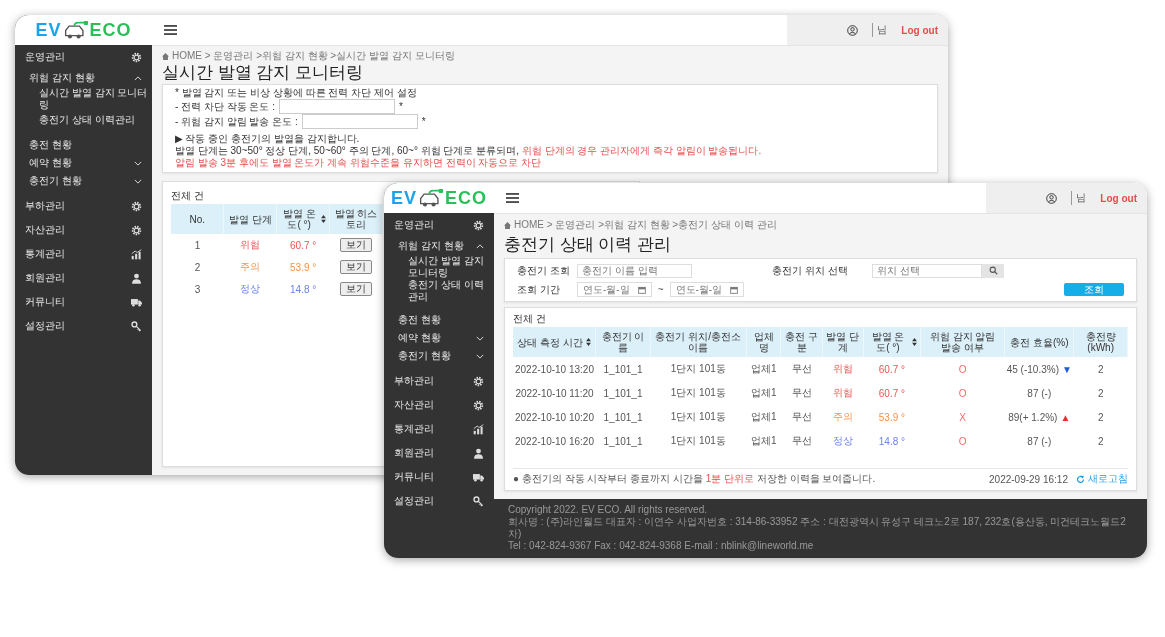 This screenshot has height=637, width=1165. I want to click on trend-icon: ▼, so click(1066, 369).